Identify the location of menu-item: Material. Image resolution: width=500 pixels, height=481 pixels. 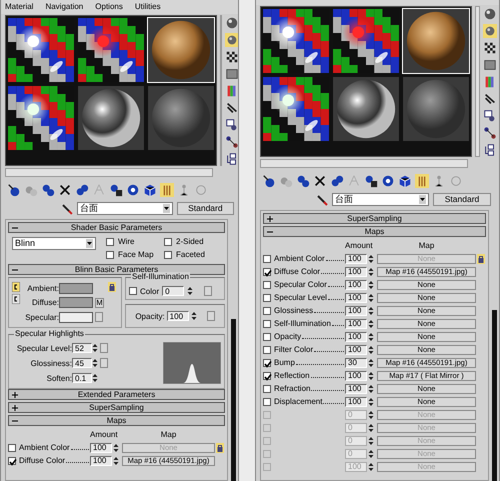
(19, 7).